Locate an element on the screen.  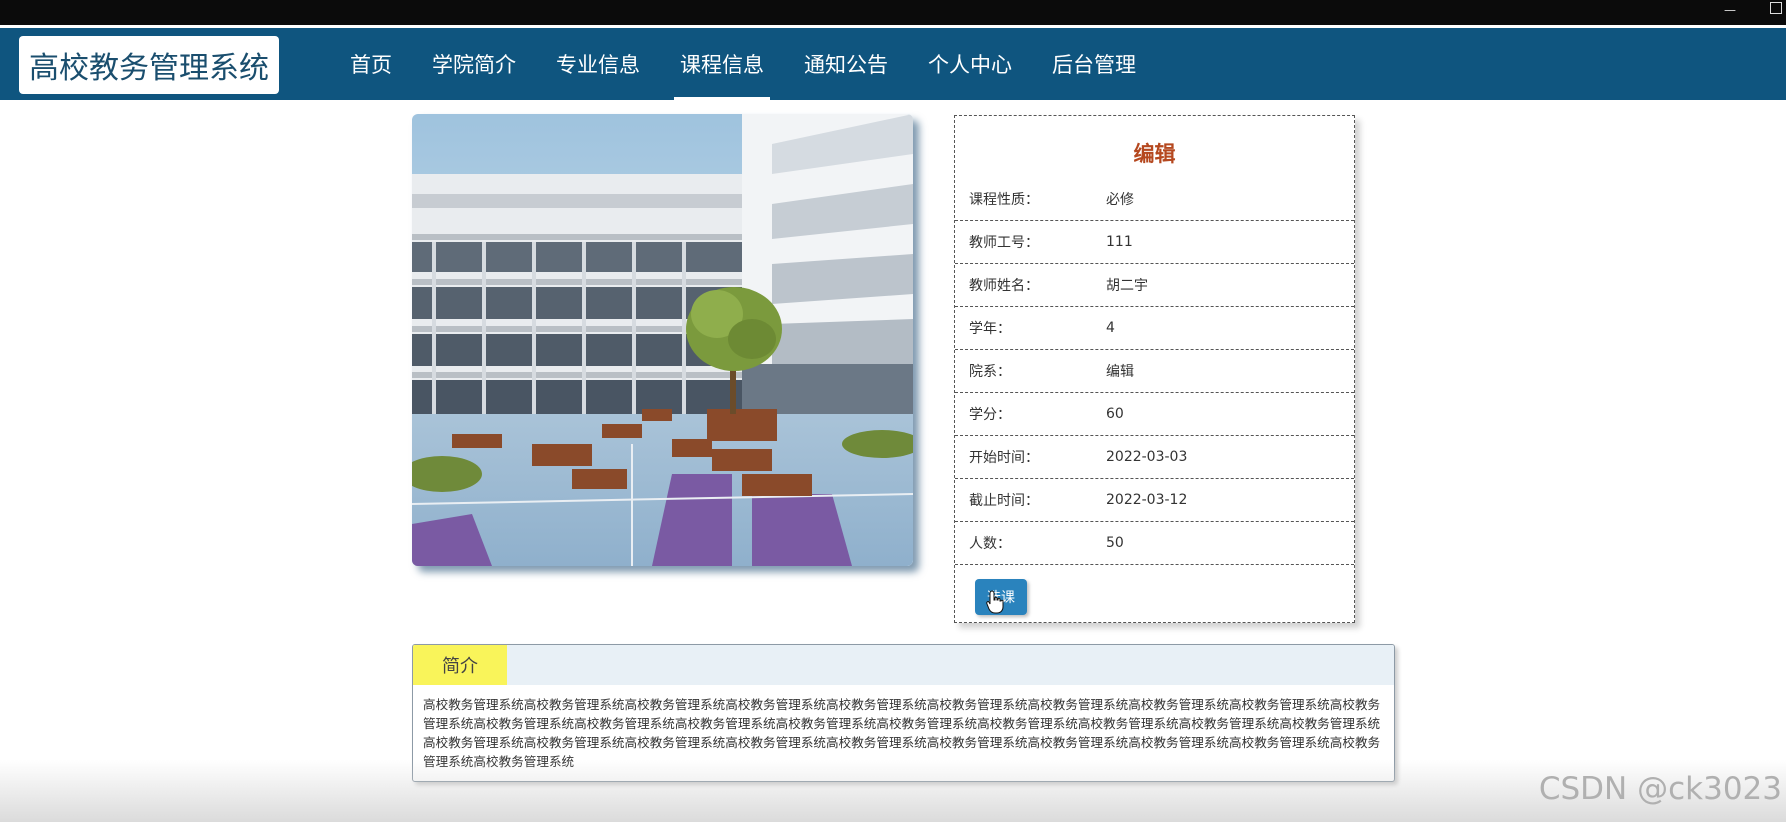
row-label: 截止时间： is located at coordinates (1004, 501).